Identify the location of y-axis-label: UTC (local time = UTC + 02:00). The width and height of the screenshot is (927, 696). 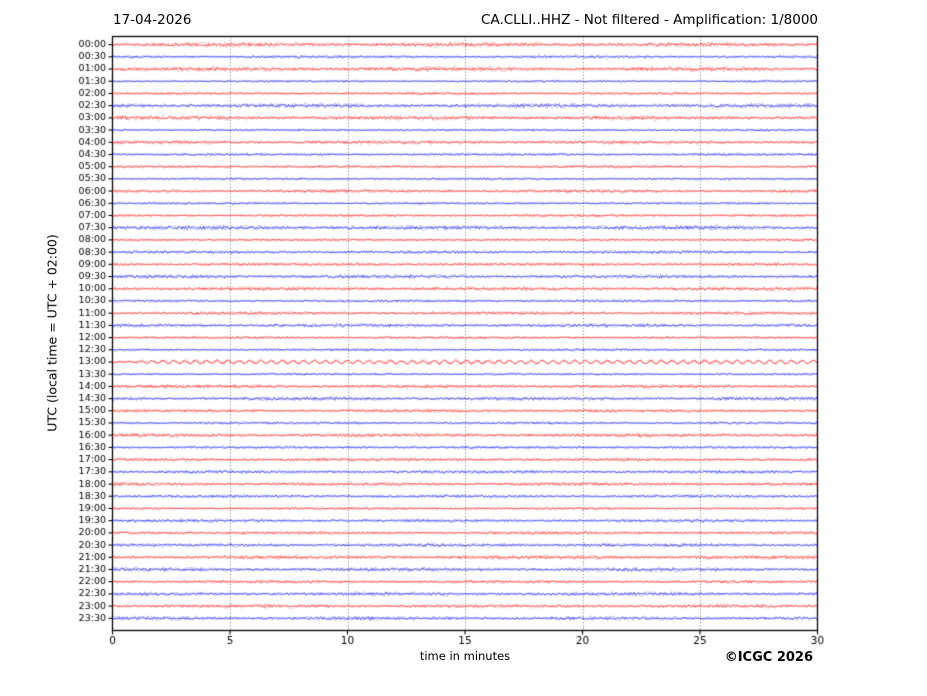
(52, 333).